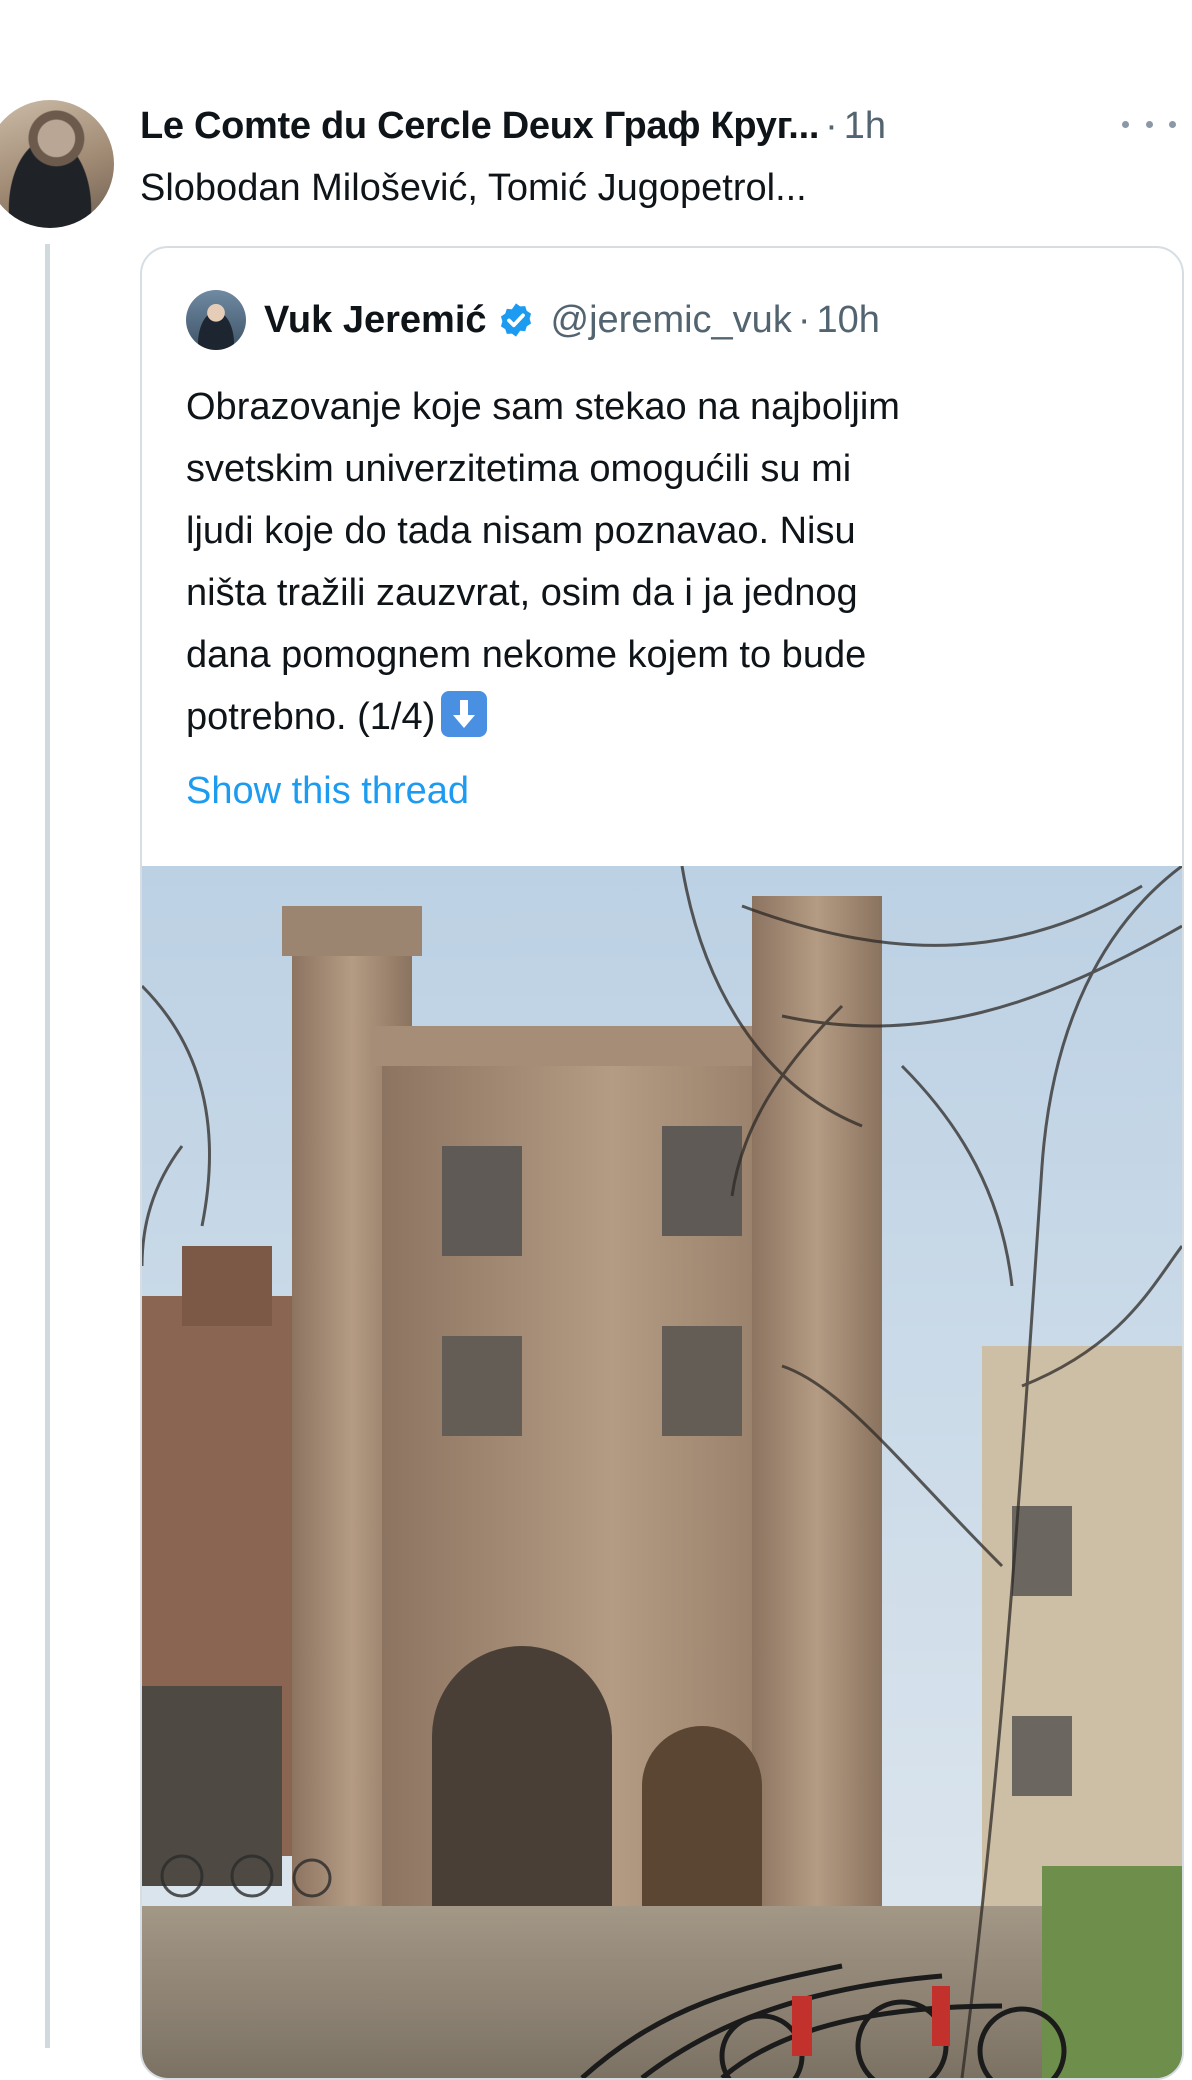 This screenshot has width=1192, height=2080. What do you see at coordinates (519, 469) in the screenshot?
I see `quoted-text-line: svetskim univerzitetima omogućili su mi` at bounding box center [519, 469].